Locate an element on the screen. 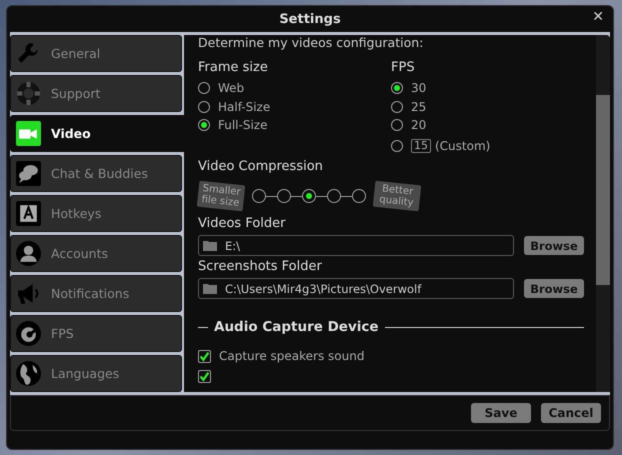 The image size is (622, 455). sidebar-item: Notifications is located at coordinates (96, 293).